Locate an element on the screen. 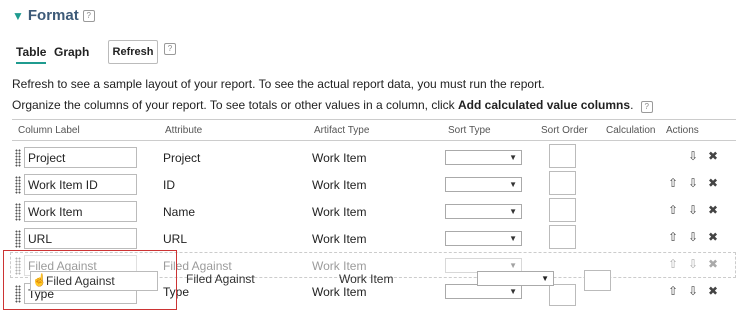 This screenshot has height=312, width=744. refresh-button: Refresh is located at coordinates (133, 52).